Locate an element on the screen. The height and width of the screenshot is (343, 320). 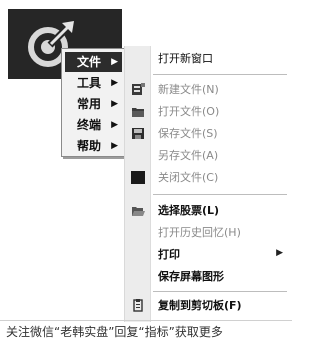
menu-item-label: 打开历史回忆(H) is located at coordinates (199, 232).